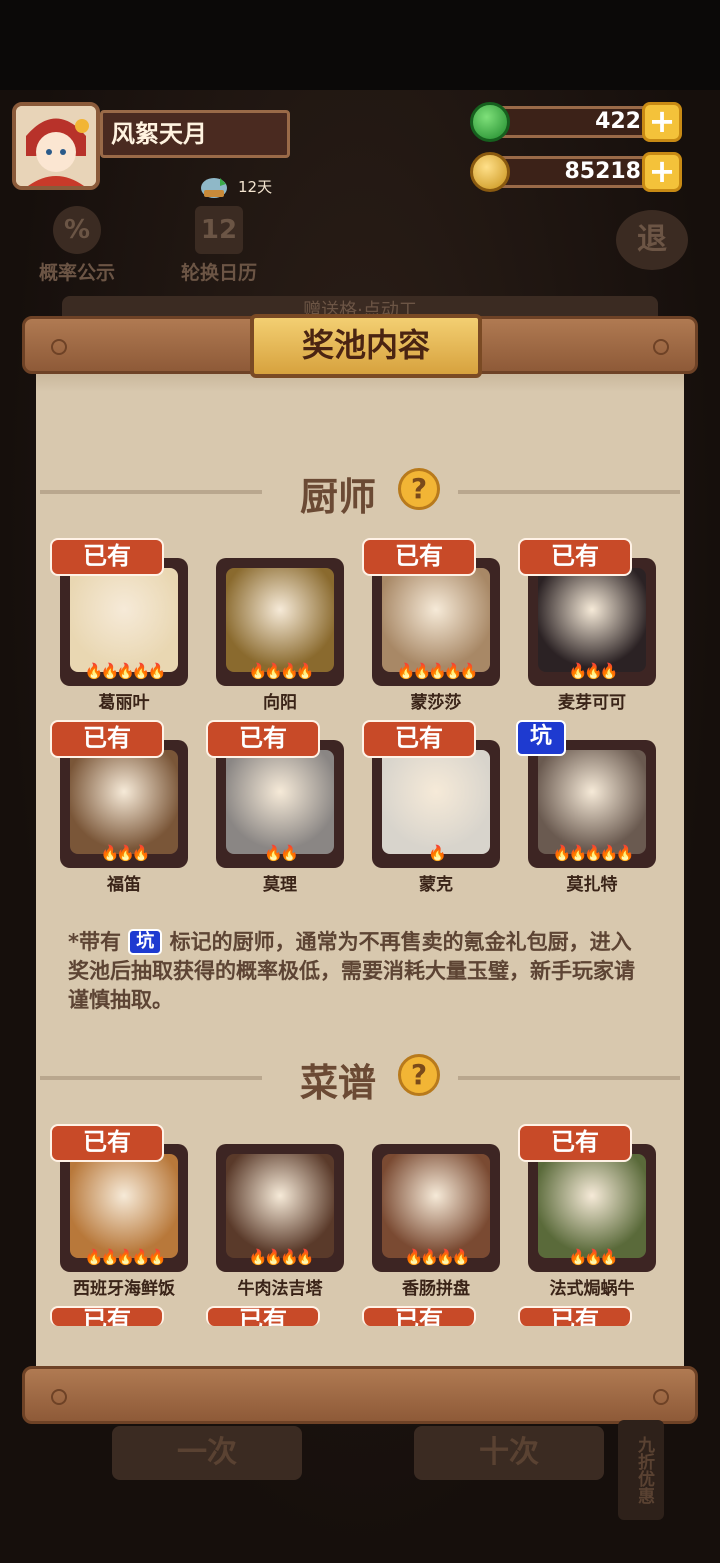  What do you see at coordinates (419, 1075) in the screenshot?
I see `recipe-help-button: ?` at bounding box center [419, 1075].